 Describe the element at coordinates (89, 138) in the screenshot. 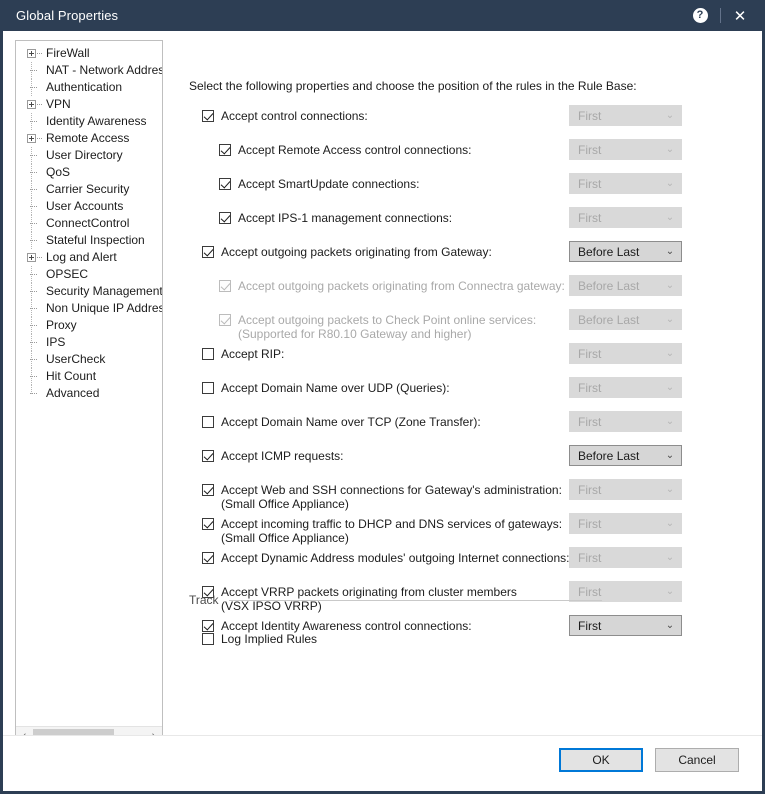

I see `tree-item-remote-access: Remote Access` at that location.